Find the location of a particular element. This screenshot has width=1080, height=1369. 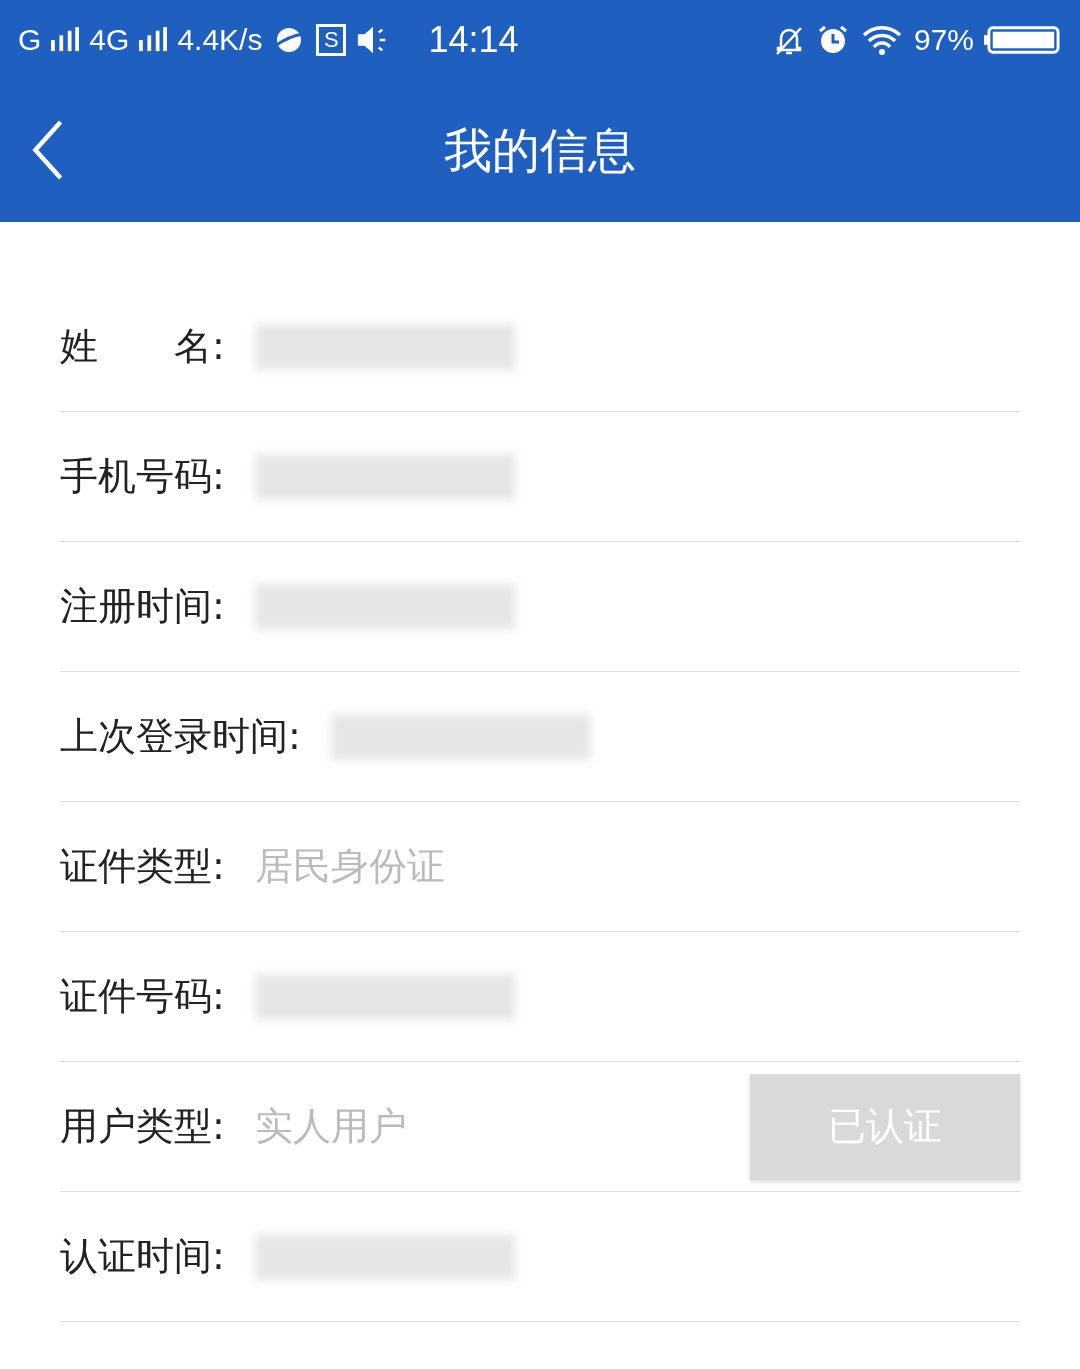

speed-label: 4.4K/s is located at coordinates (220, 40).